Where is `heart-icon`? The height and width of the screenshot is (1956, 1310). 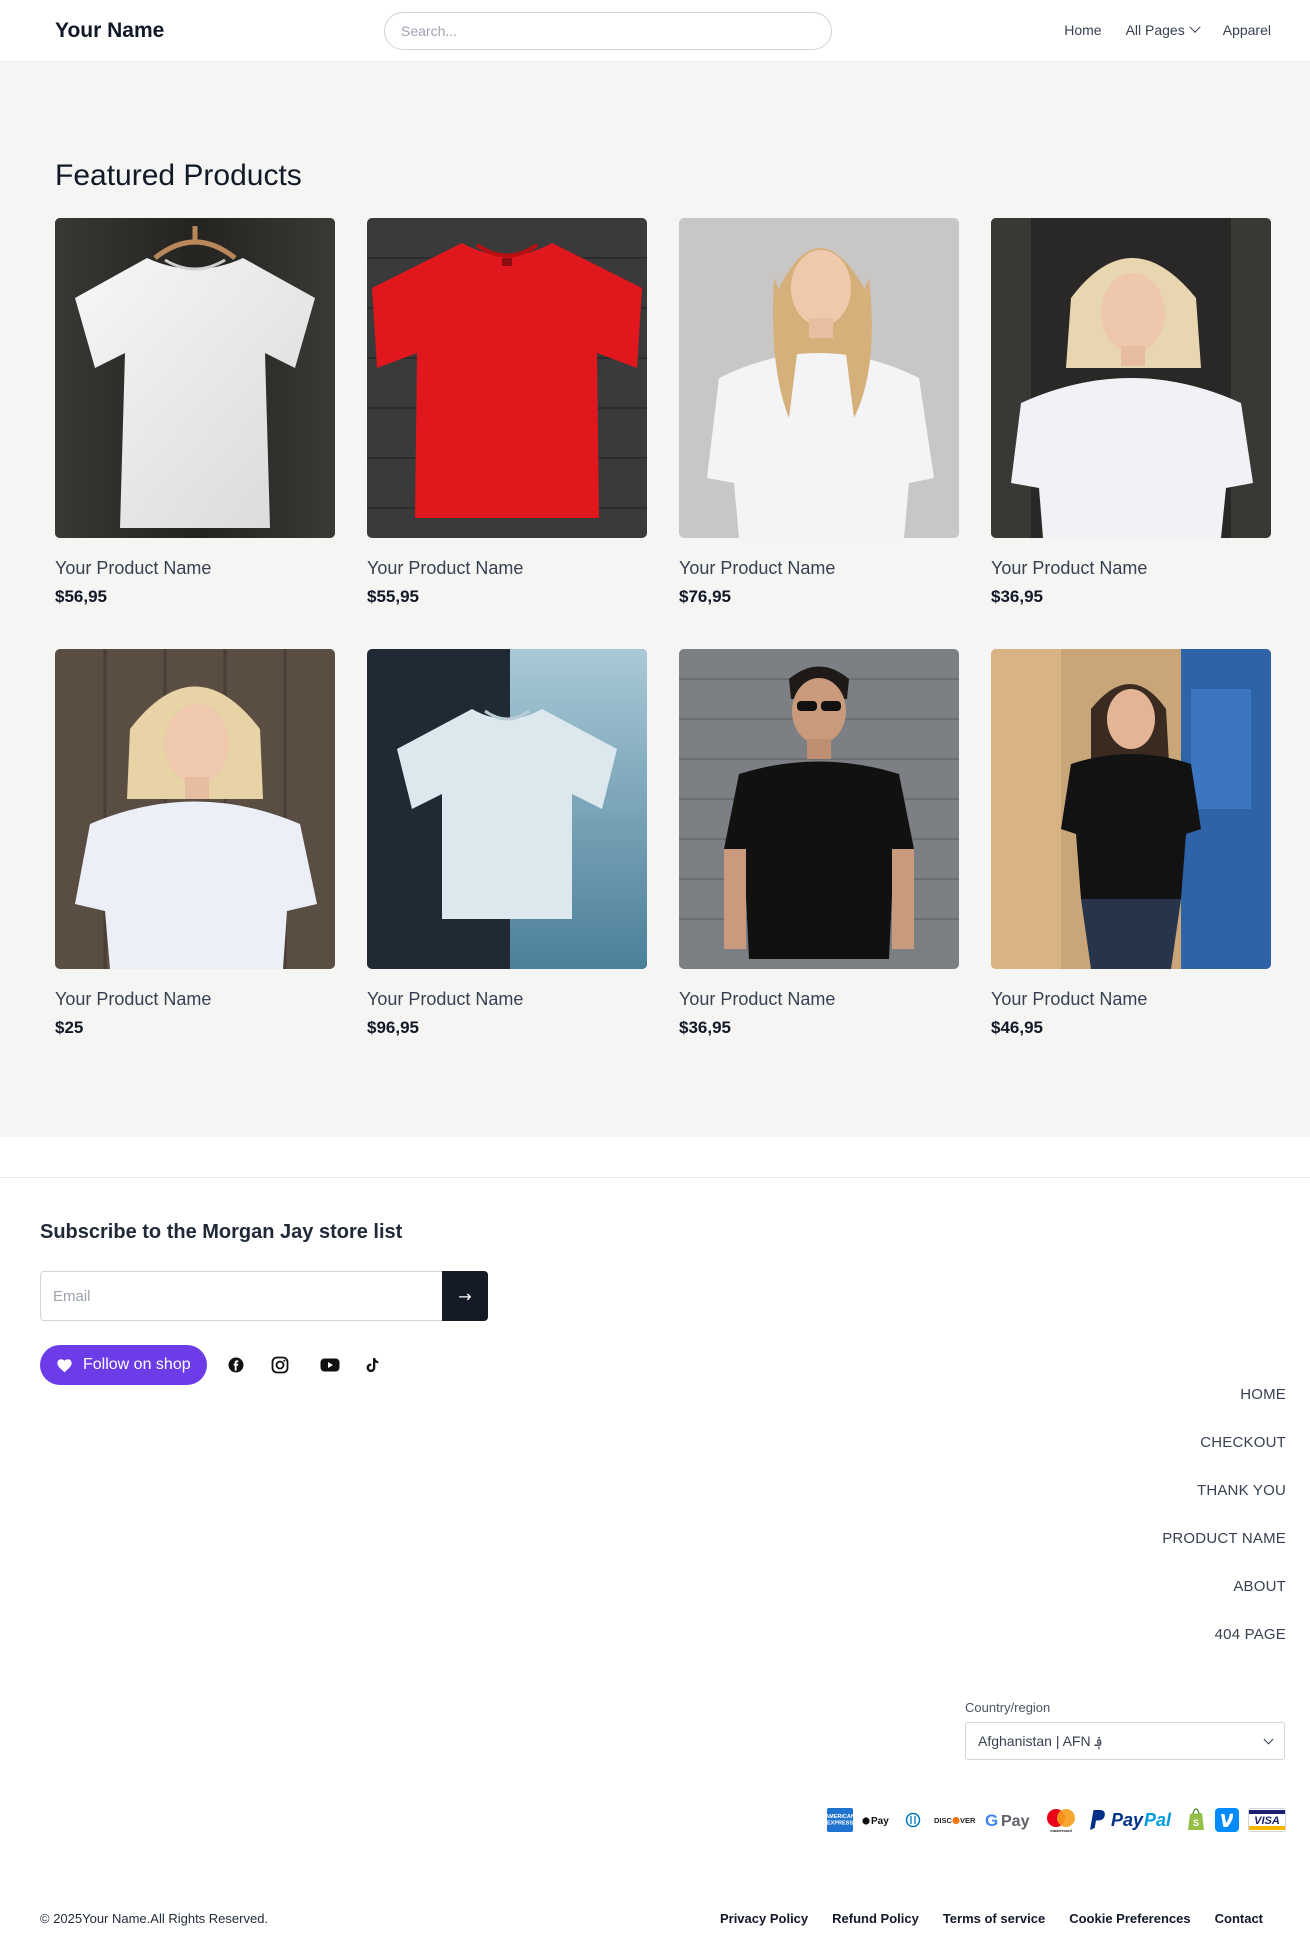 heart-icon is located at coordinates (64, 1365).